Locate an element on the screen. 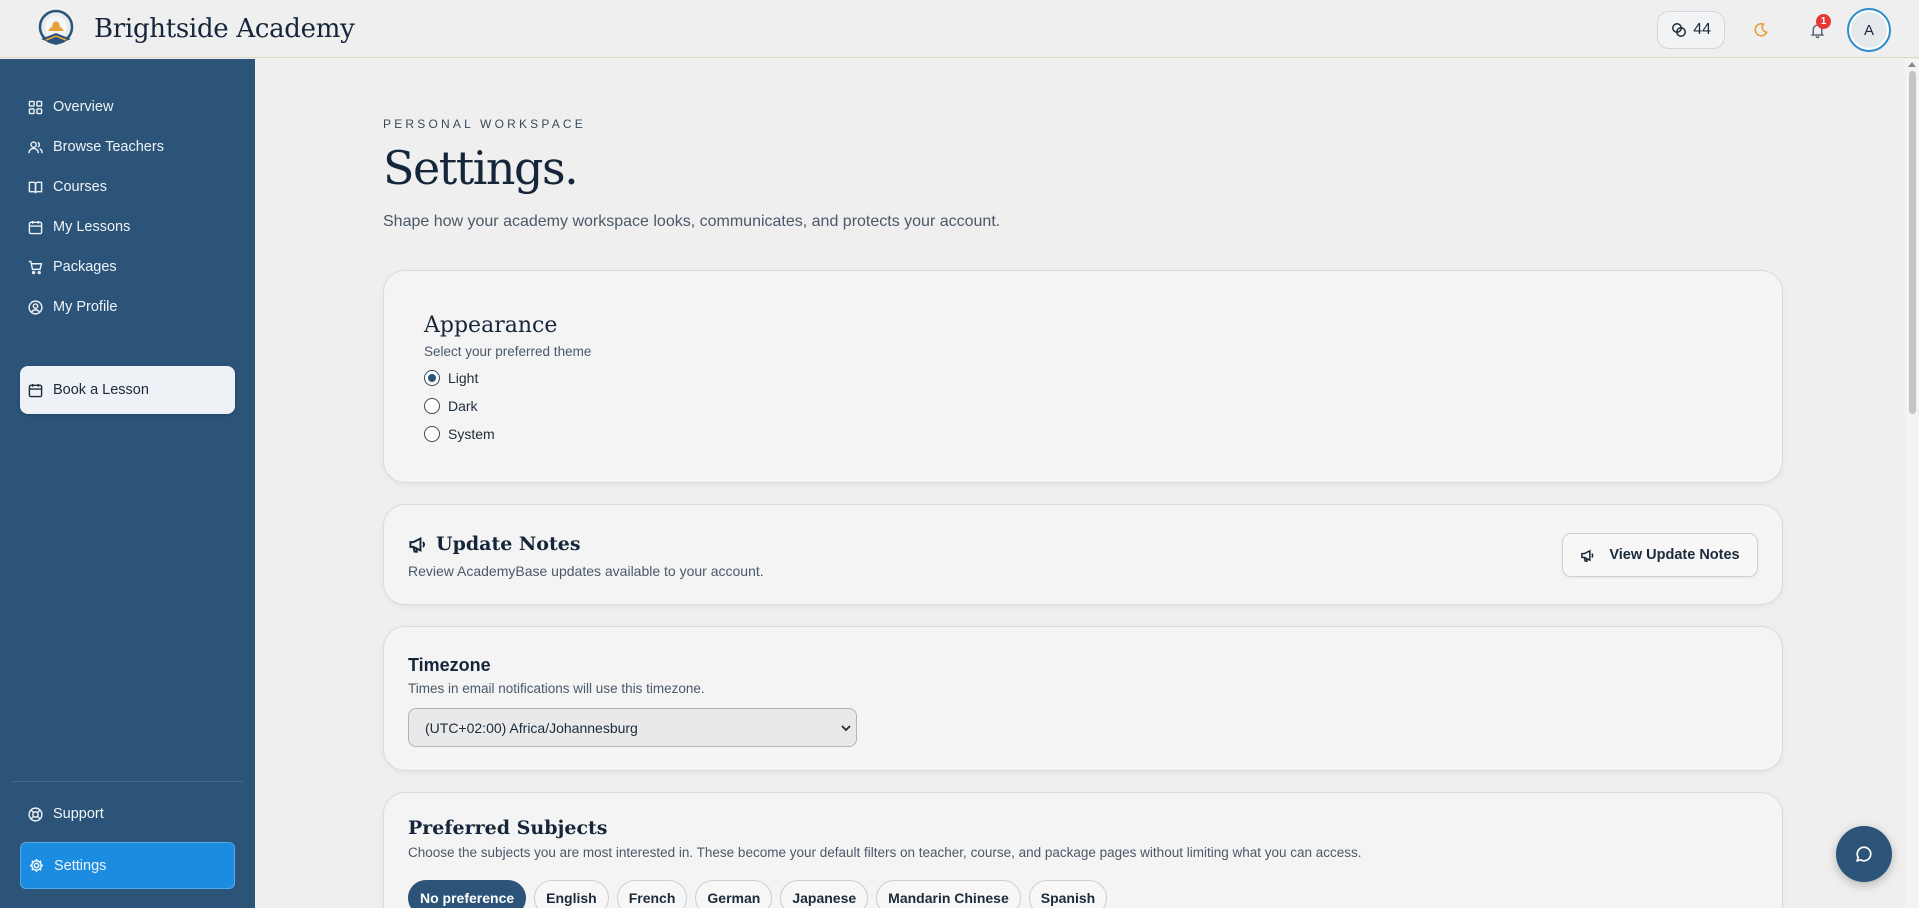  credits-count: 44 is located at coordinates (1702, 29).